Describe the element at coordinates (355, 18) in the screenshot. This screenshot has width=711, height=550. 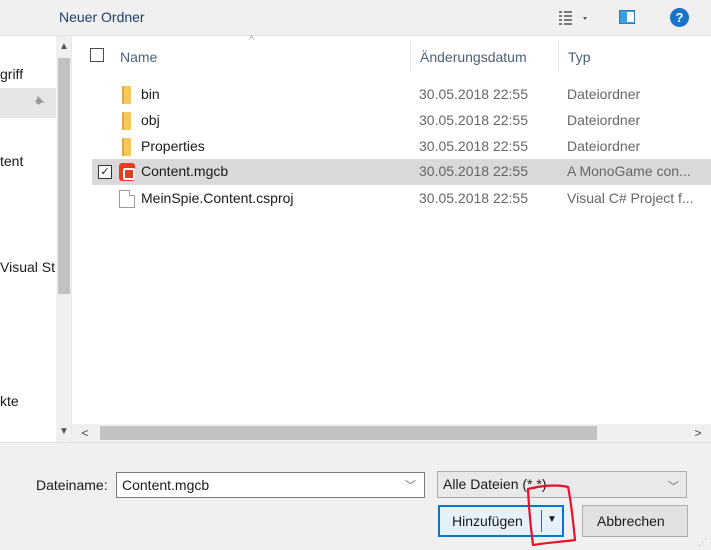
I see `toolbar: Neuer Ordner ?` at that location.